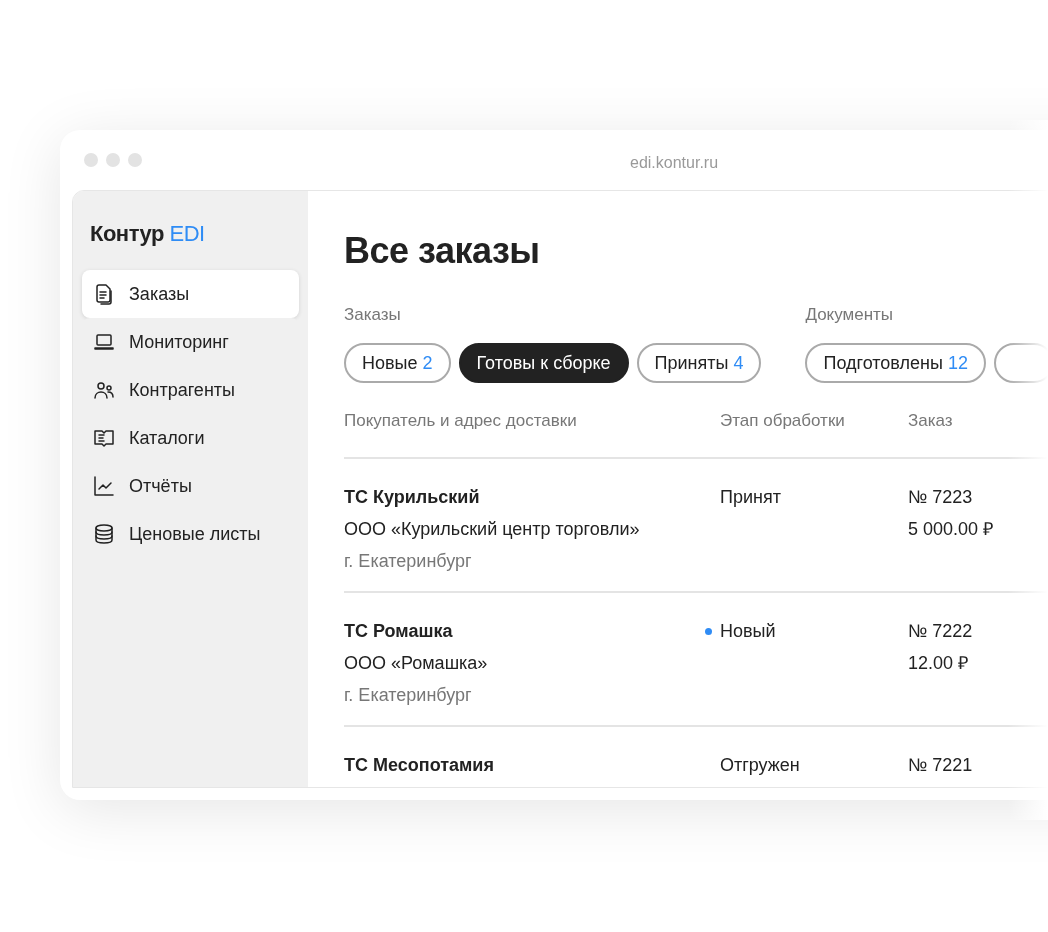 The height and width of the screenshot is (932, 1048). I want to click on order-number: № 7223, so click(940, 497).